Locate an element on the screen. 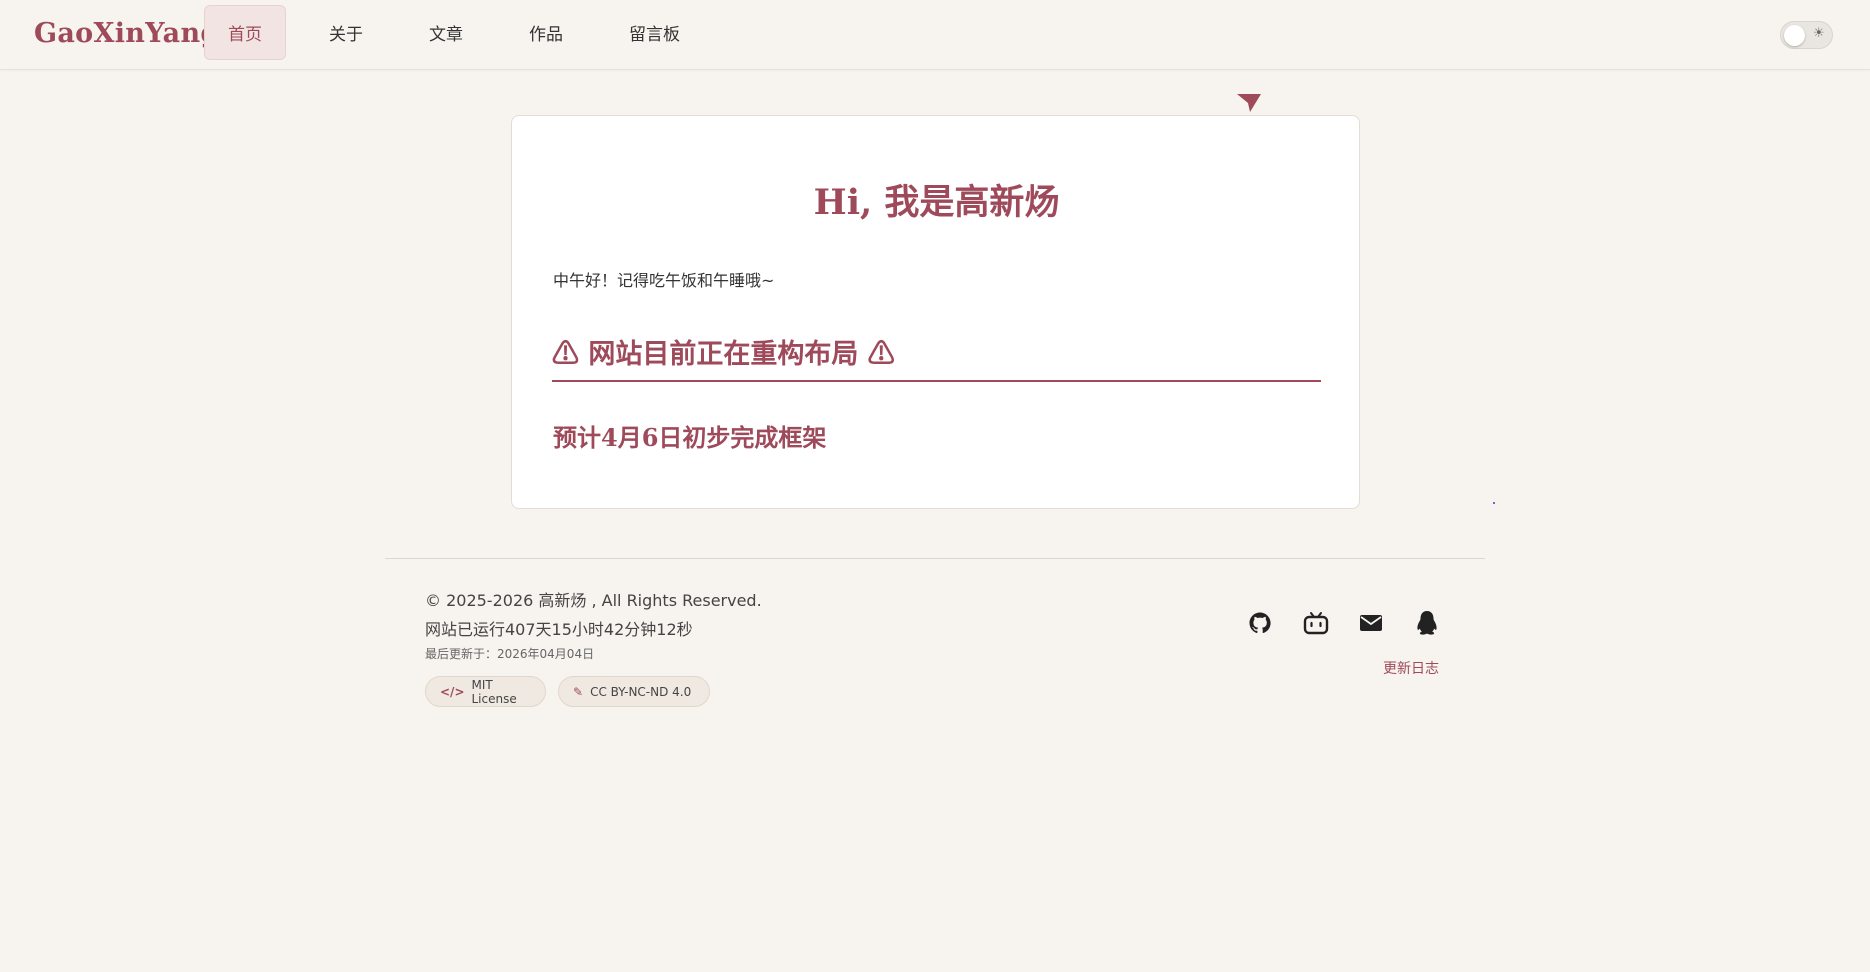  bilibili-icon is located at coordinates (1316, 623).